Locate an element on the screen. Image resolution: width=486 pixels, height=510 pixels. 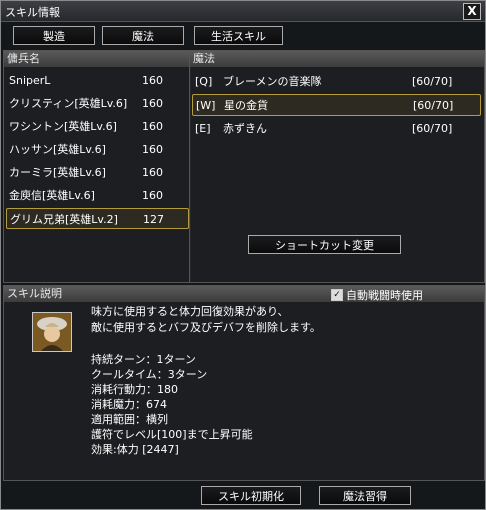
mercenary-row: クリスティン[英雄Lv.6] 160 is located at coordinates (97, 103).